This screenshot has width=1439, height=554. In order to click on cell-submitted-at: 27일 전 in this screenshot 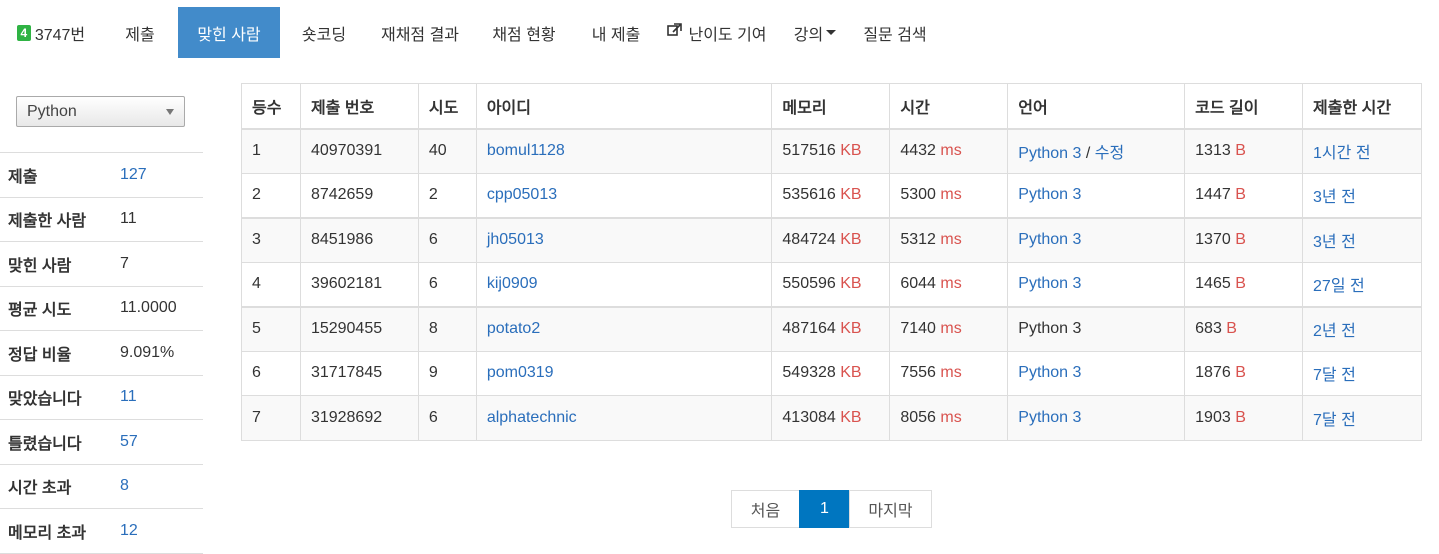, I will do `click(1362, 284)`.